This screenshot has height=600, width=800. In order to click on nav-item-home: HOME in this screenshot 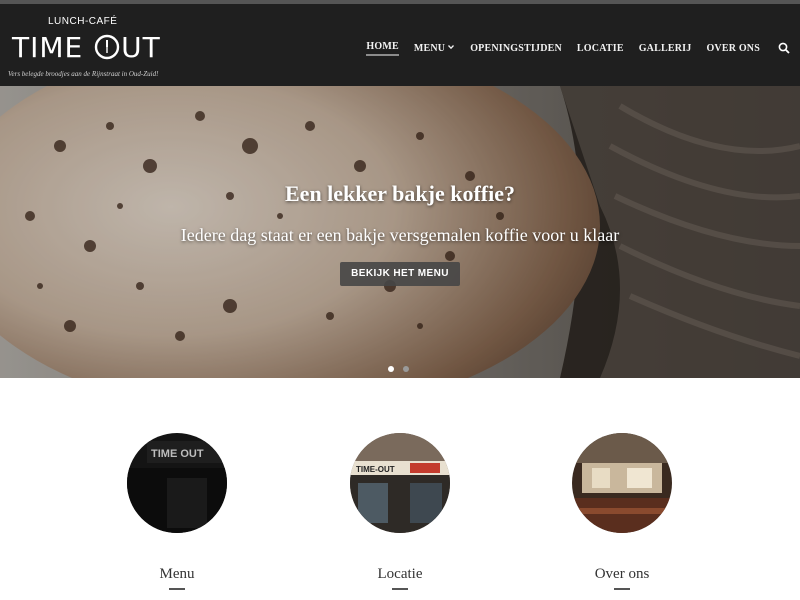, I will do `click(382, 48)`.